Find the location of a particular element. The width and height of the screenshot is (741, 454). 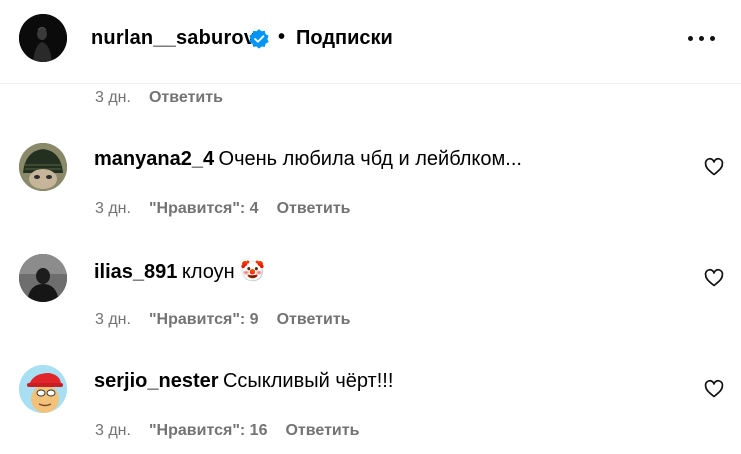

commenter-username: ilias_891 is located at coordinates (135, 272).